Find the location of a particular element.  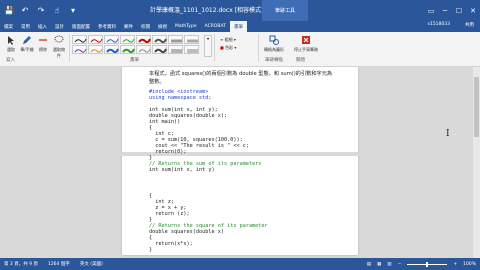

select-tool: 選取 is located at coordinates (11, 44).